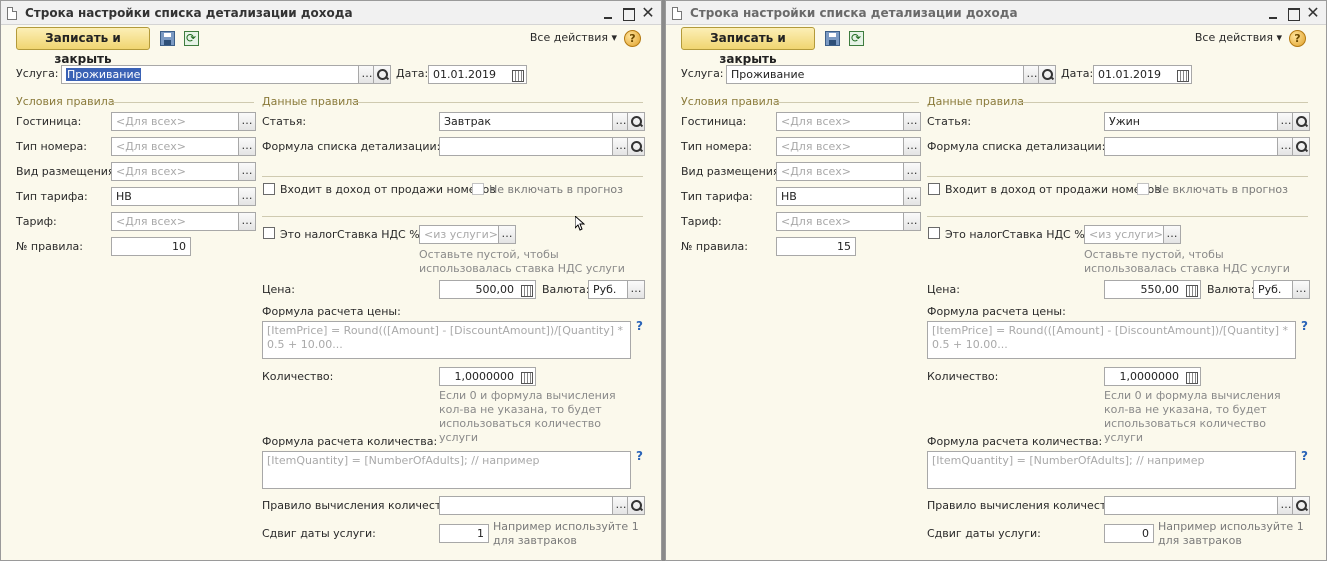  Describe the element at coordinates (816, 246) in the screenshot. I see `rule-number-field: 15` at that location.